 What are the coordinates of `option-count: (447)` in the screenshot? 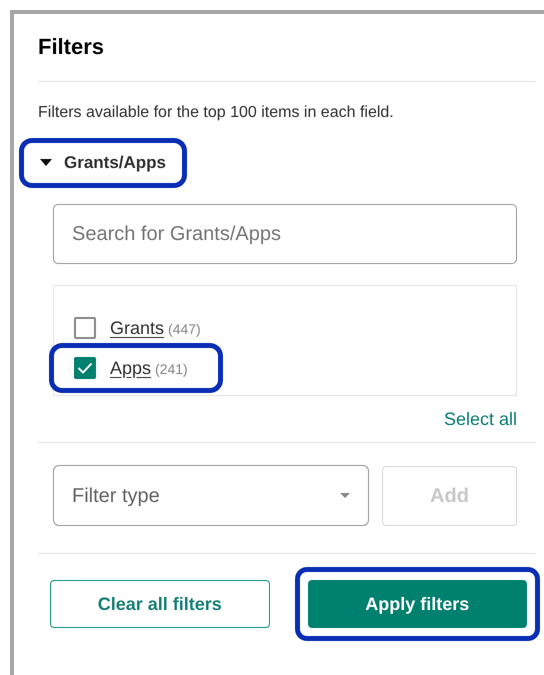 It's located at (184, 329).